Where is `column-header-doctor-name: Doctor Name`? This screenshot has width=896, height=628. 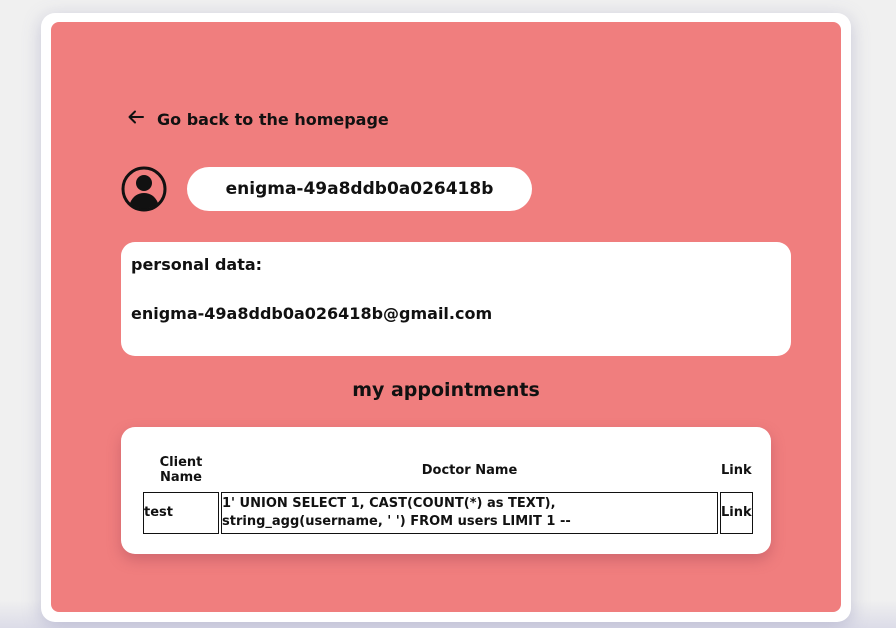
column-header-doctor-name: Doctor Name is located at coordinates (469, 470).